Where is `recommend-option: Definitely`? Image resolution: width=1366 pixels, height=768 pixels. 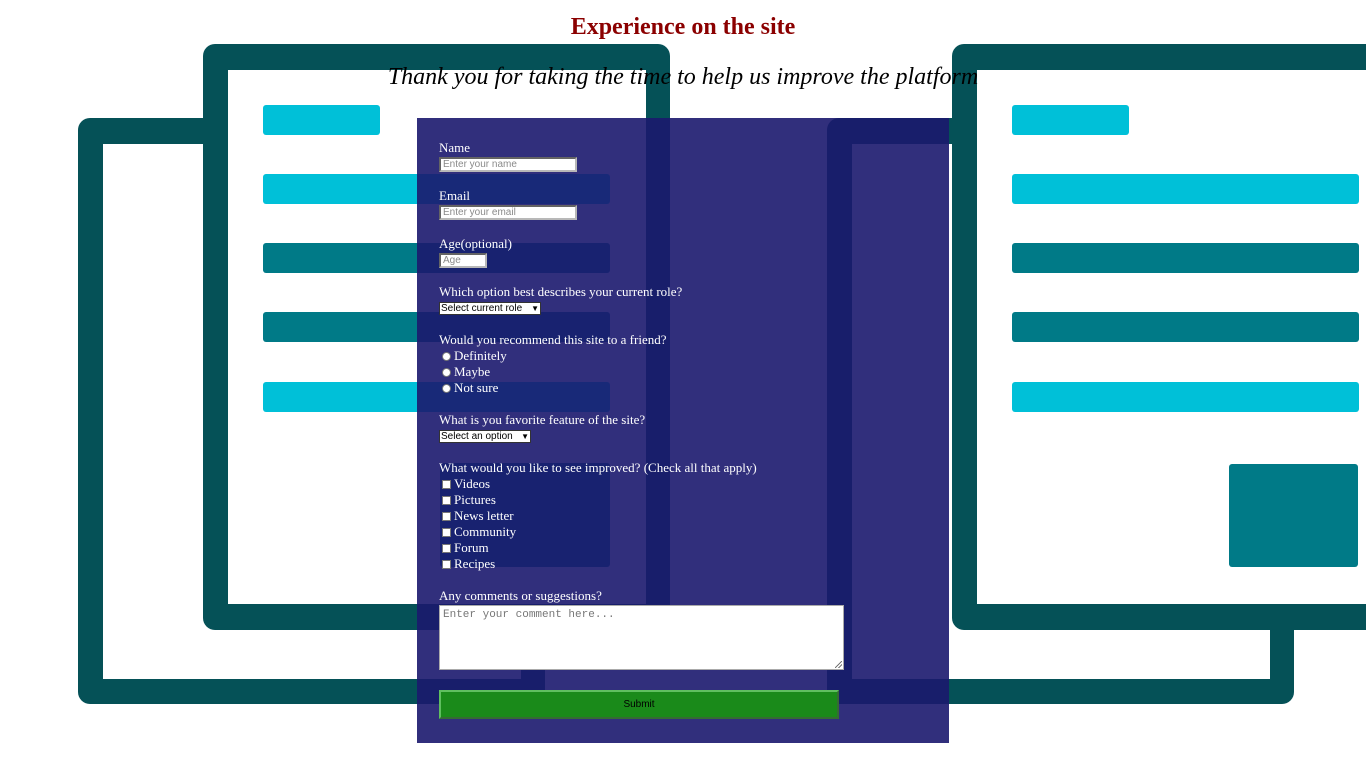
recommend-option: Definitely is located at coordinates (474, 356).